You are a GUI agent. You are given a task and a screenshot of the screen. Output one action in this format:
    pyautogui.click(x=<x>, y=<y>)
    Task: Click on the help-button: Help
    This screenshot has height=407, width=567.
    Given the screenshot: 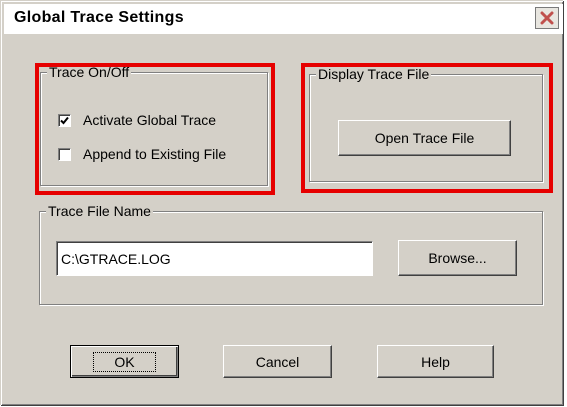 What is the action you would take?
    pyautogui.click(x=435, y=361)
    